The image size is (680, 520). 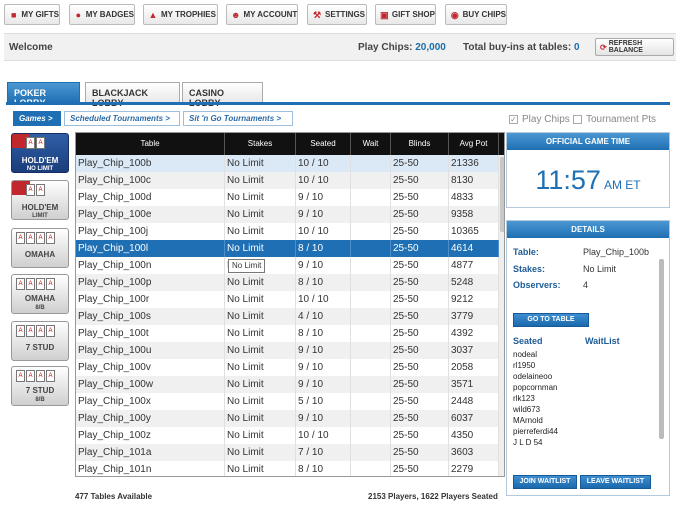 What do you see at coordinates (474, 163) in the screenshot?
I see `avg-pot-cell: 21336` at bounding box center [474, 163].